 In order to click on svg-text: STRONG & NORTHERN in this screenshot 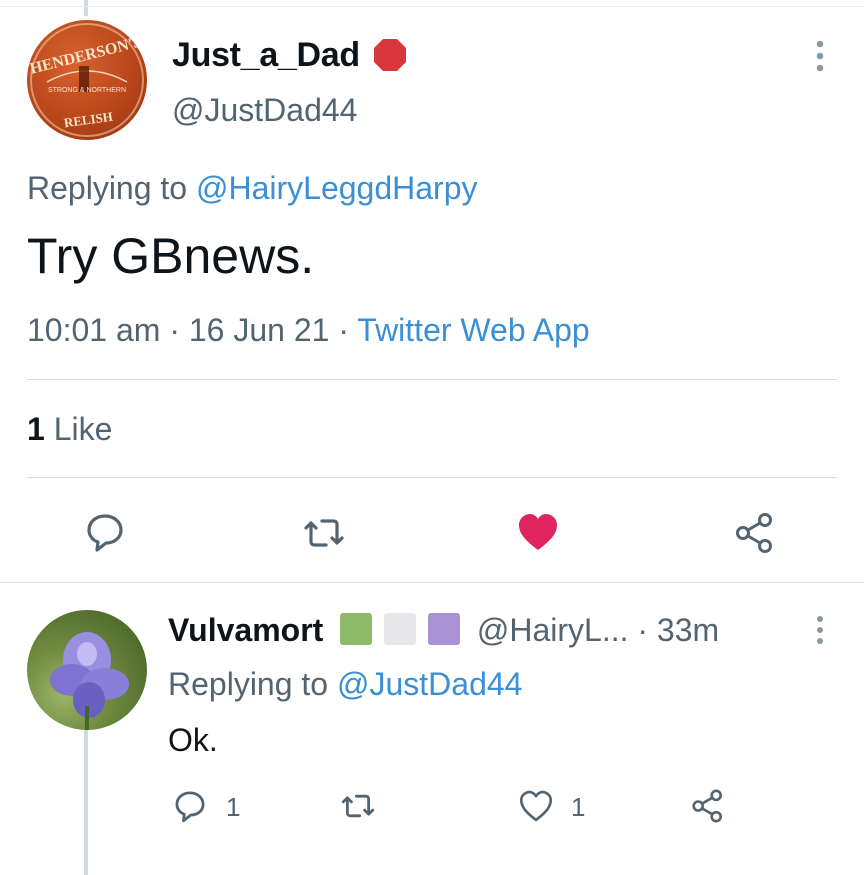, I will do `click(87, 90)`.